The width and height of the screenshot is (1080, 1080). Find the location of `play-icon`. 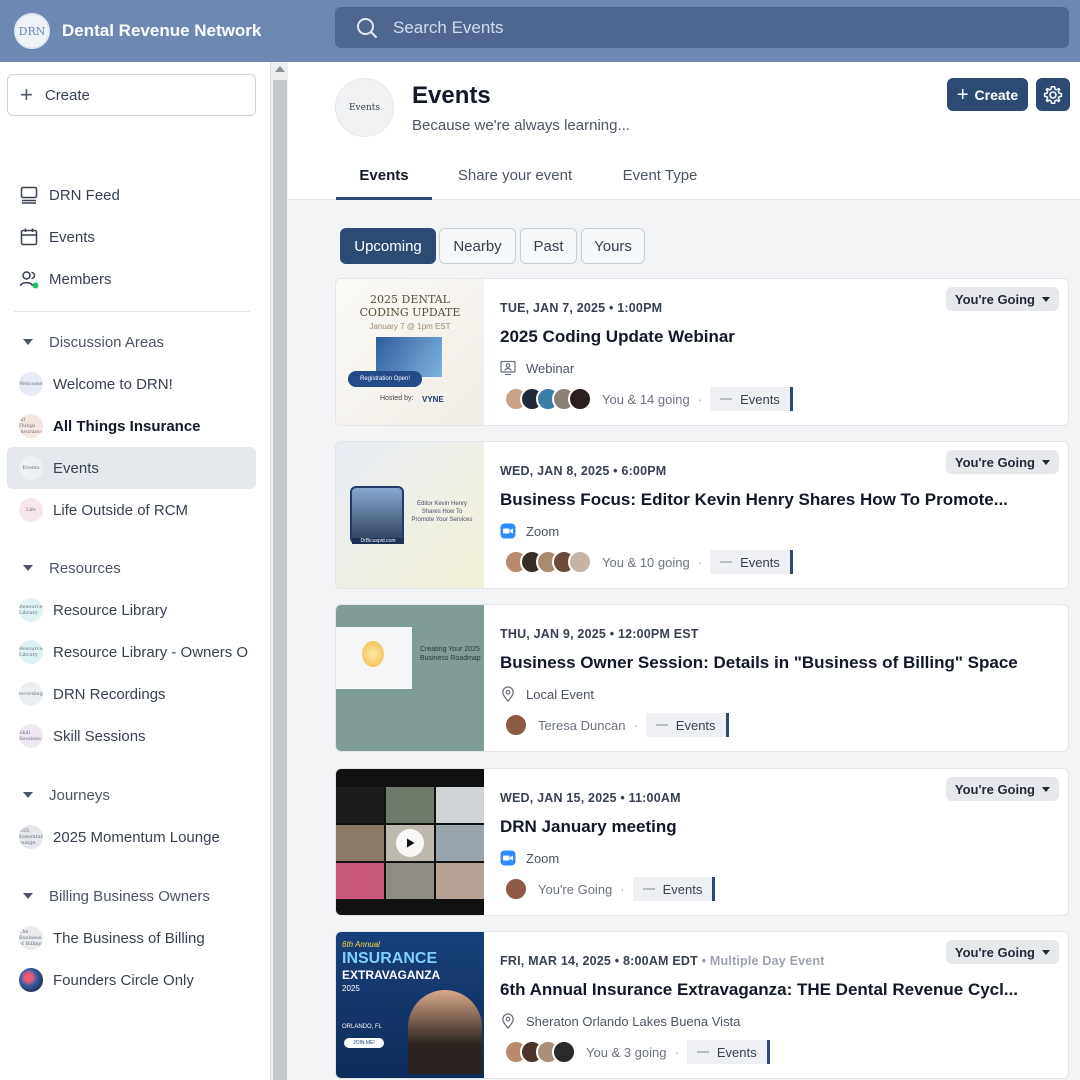

play-icon is located at coordinates (411, 843).